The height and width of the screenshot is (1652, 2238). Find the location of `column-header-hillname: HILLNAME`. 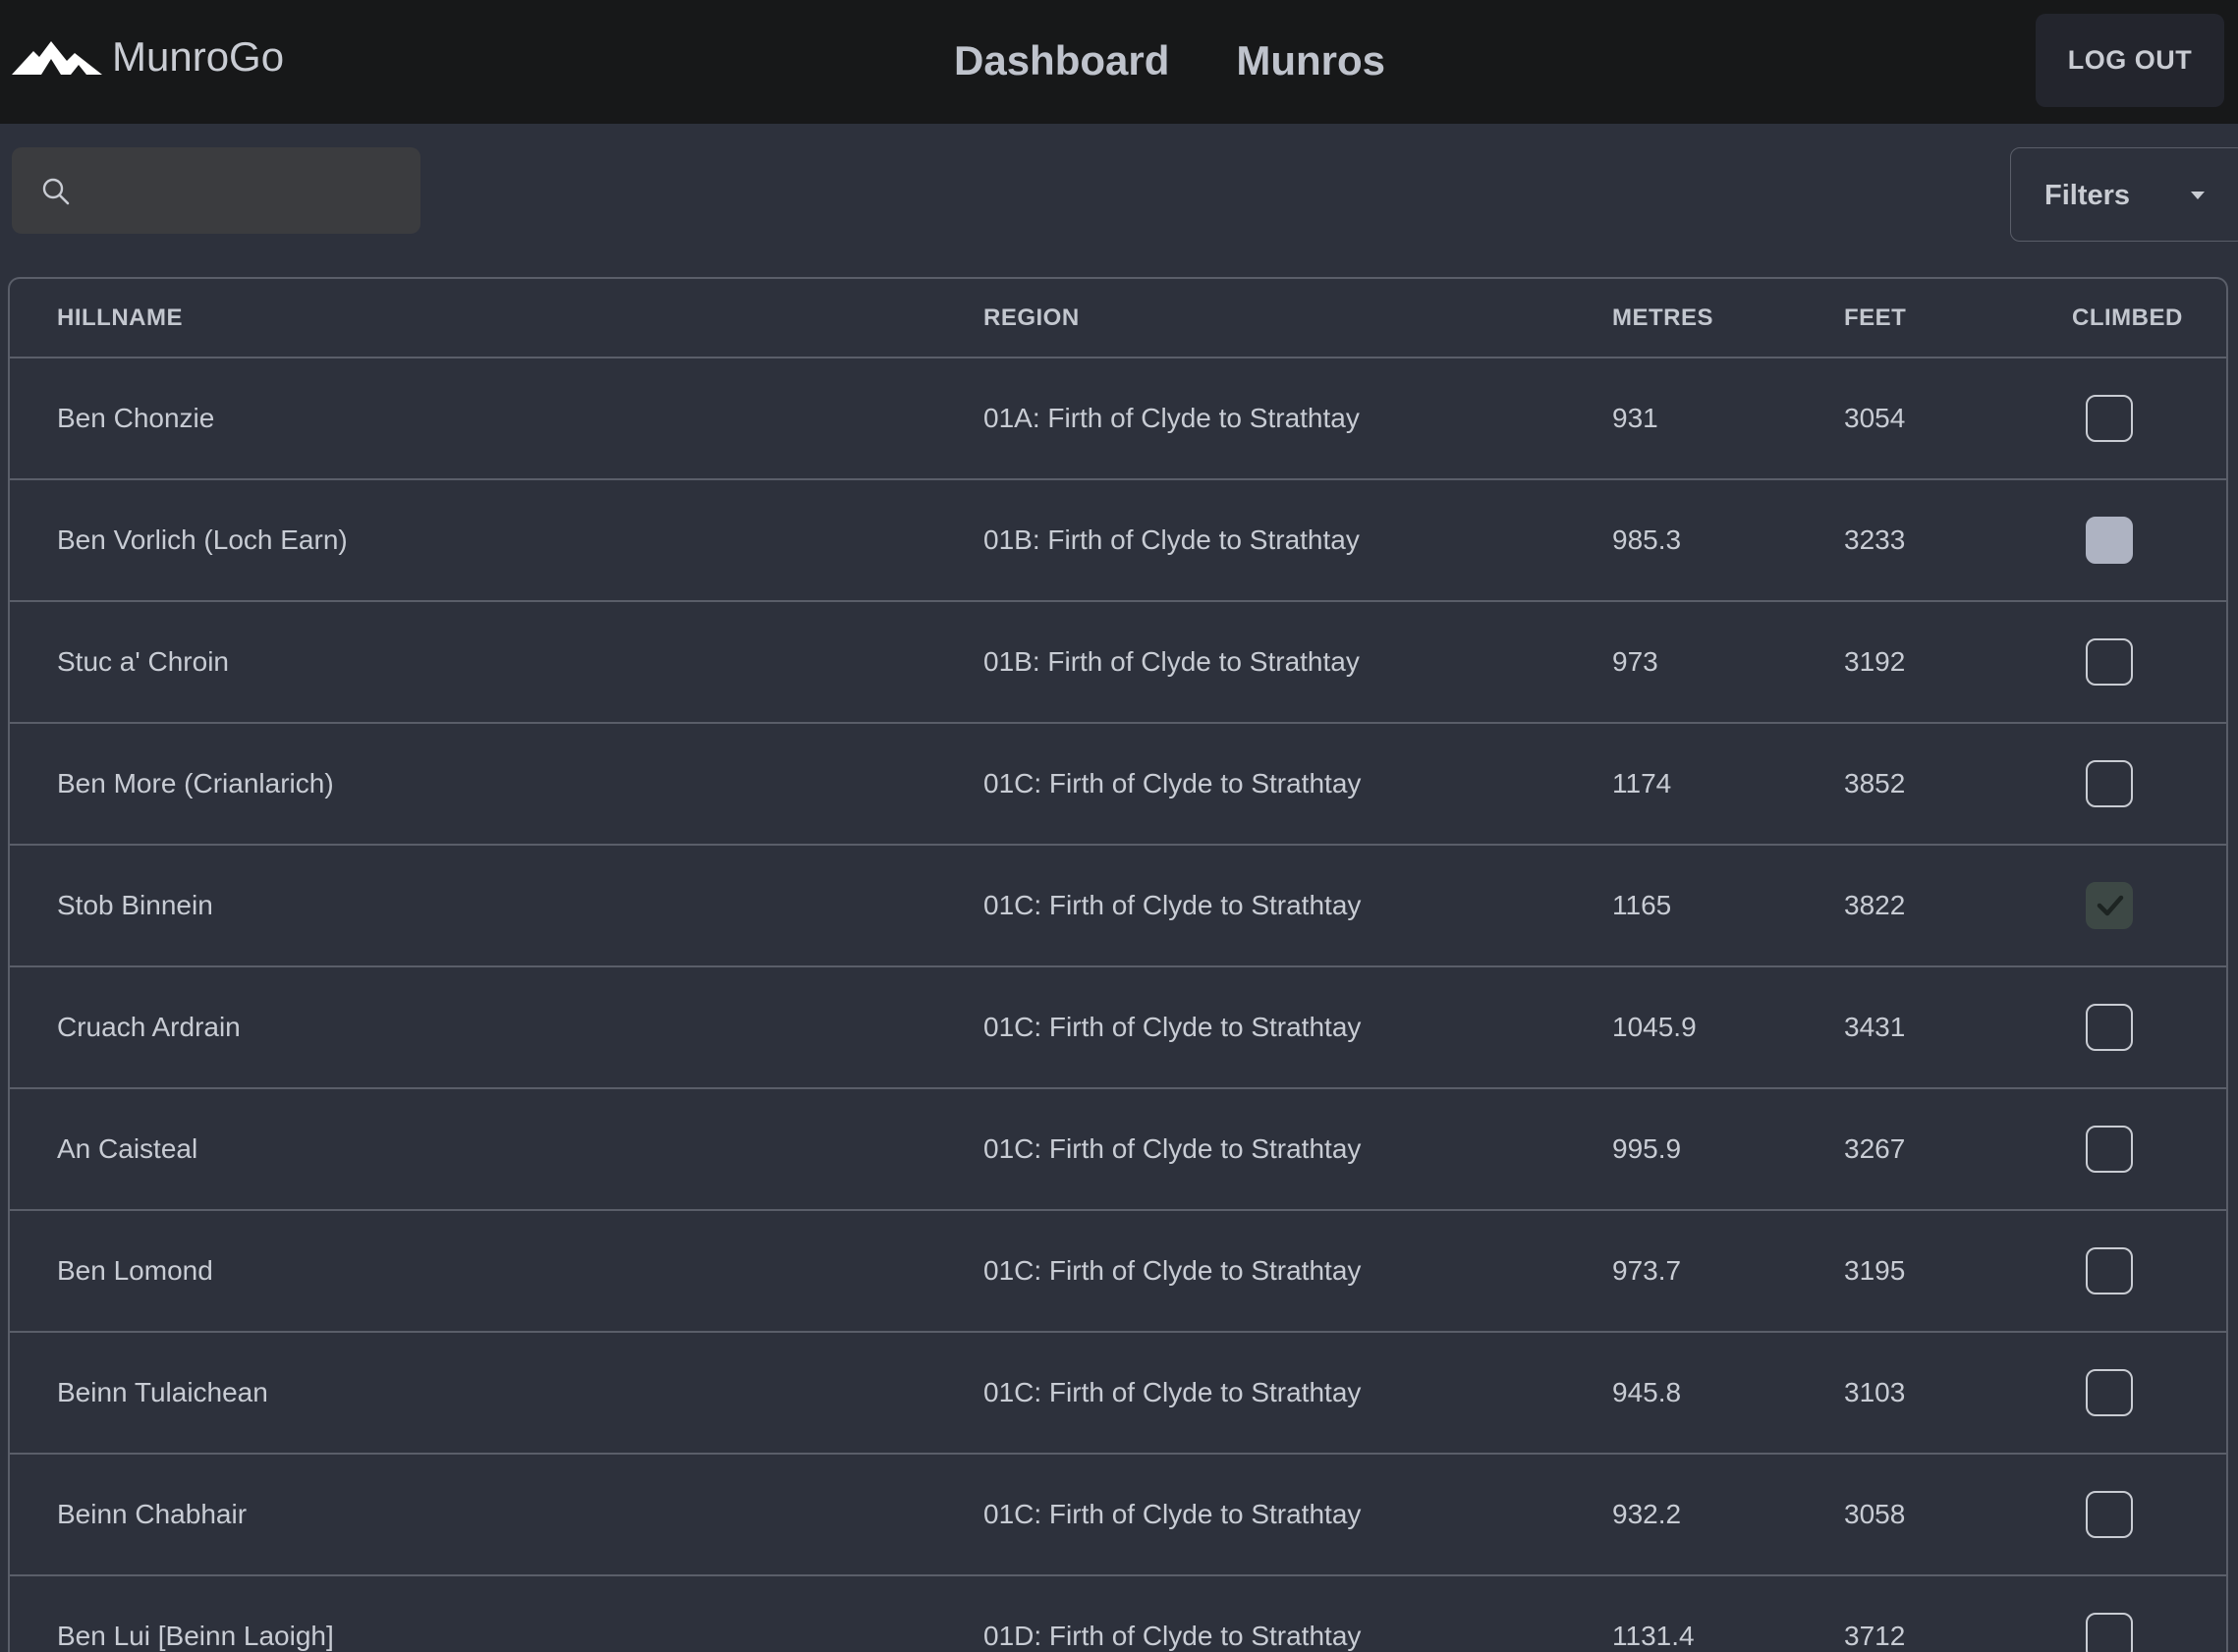

column-header-hillname: HILLNAME is located at coordinates (497, 318).